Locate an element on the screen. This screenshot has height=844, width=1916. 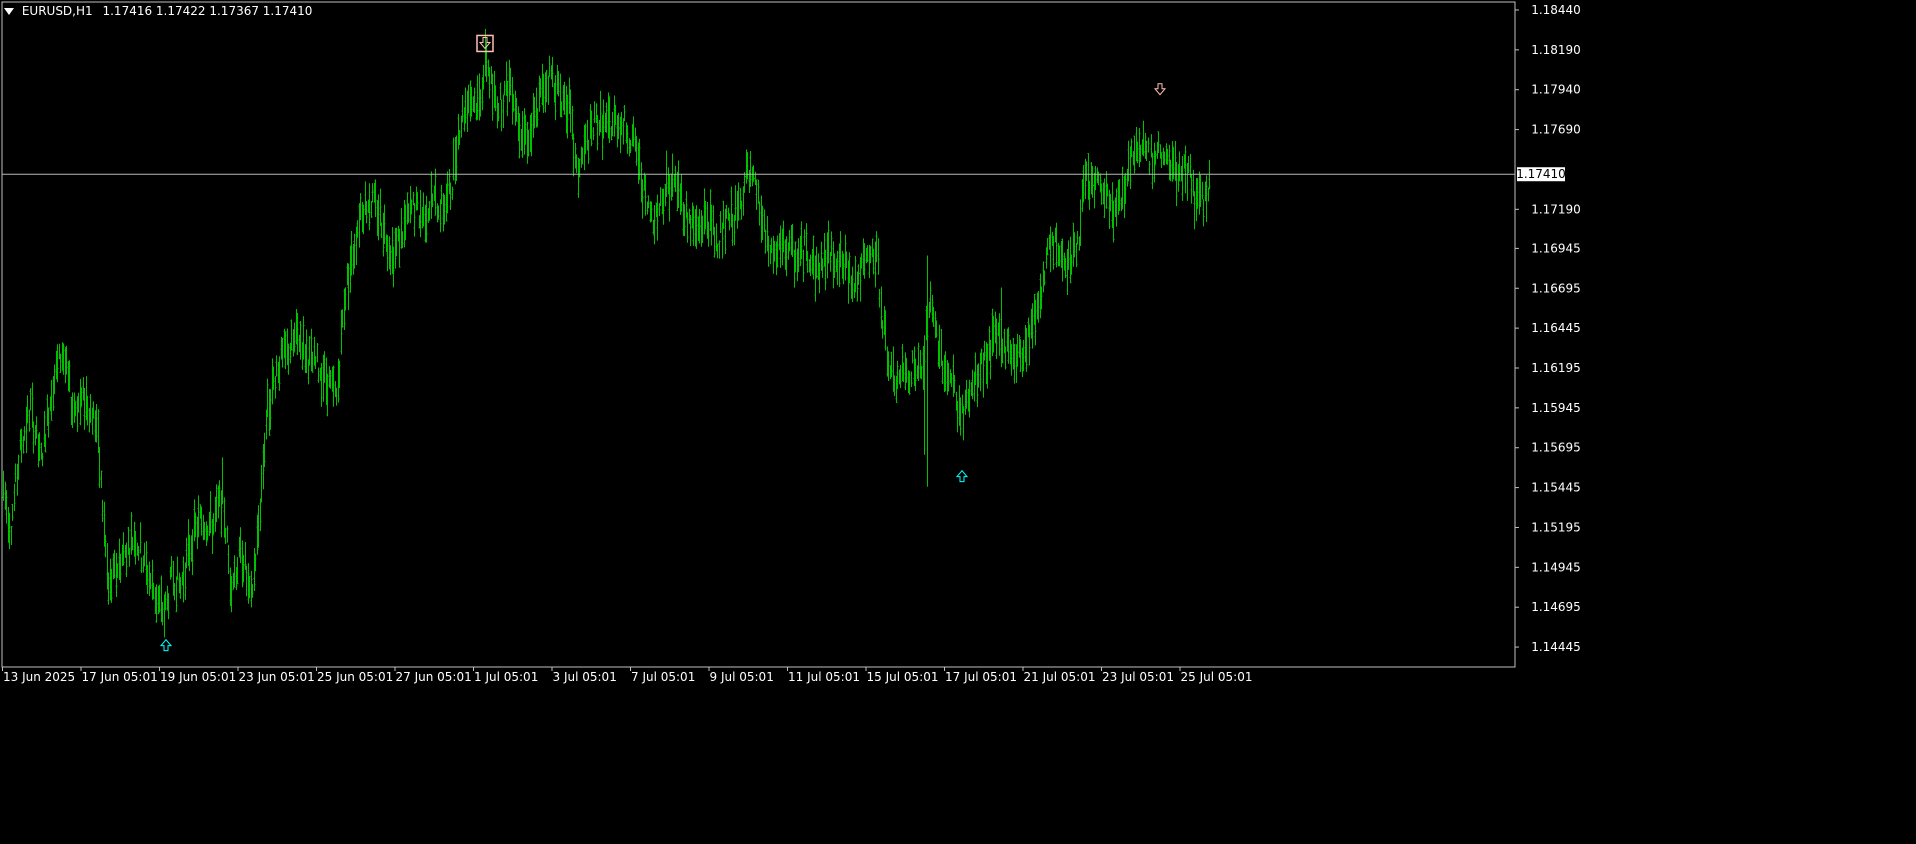
y-tick-label: 1.18440 is located at coordinates (1556, 10).